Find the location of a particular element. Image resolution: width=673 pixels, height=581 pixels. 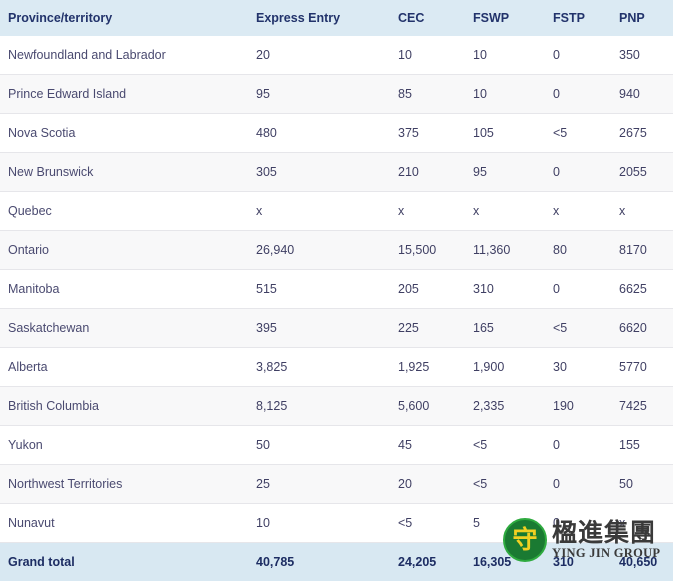

cell-province: New Brunswick is located at coordinates (124, 172).